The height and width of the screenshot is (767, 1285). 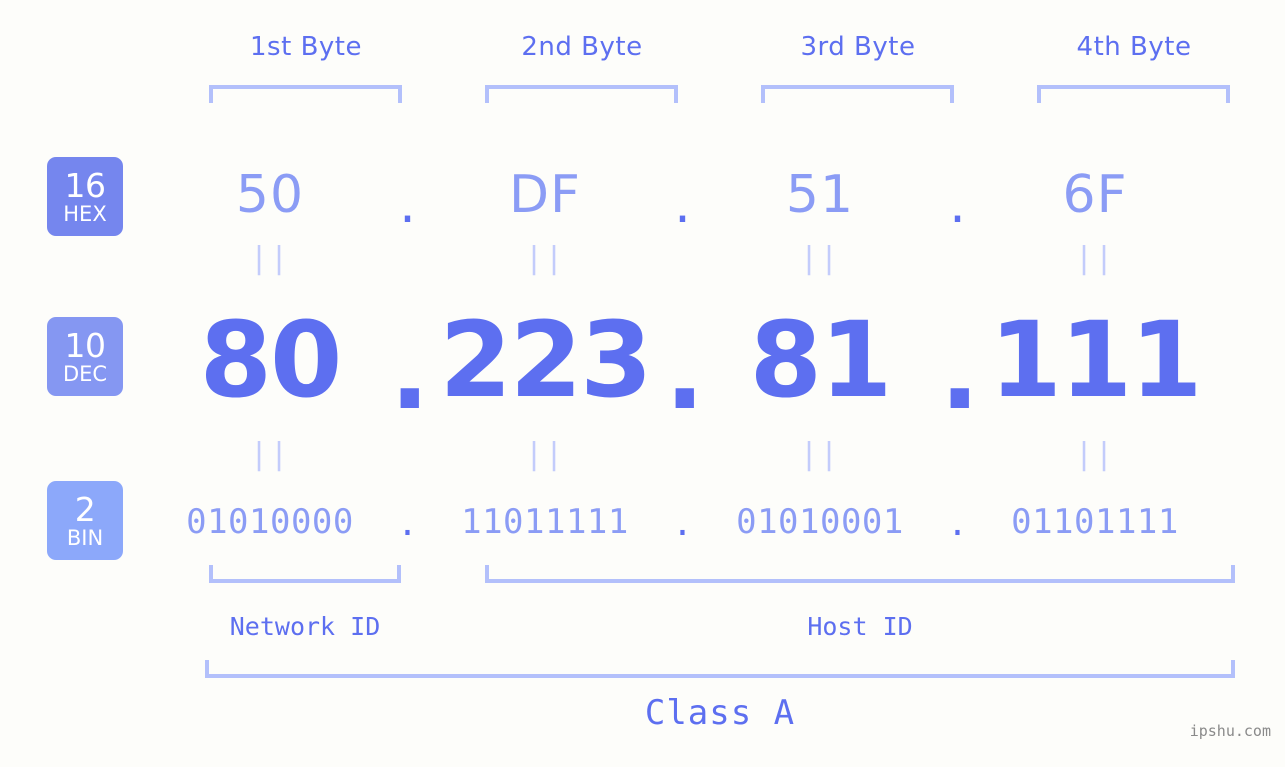 I want to click on hex-byte-4: 6F, so click(x=1095, y=195).